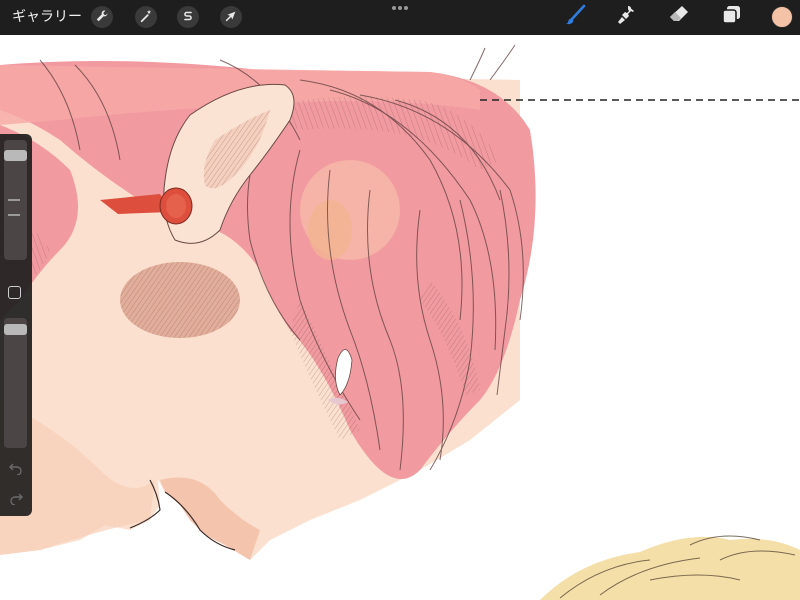  I want to click on brush-icon, so click(575, 17).